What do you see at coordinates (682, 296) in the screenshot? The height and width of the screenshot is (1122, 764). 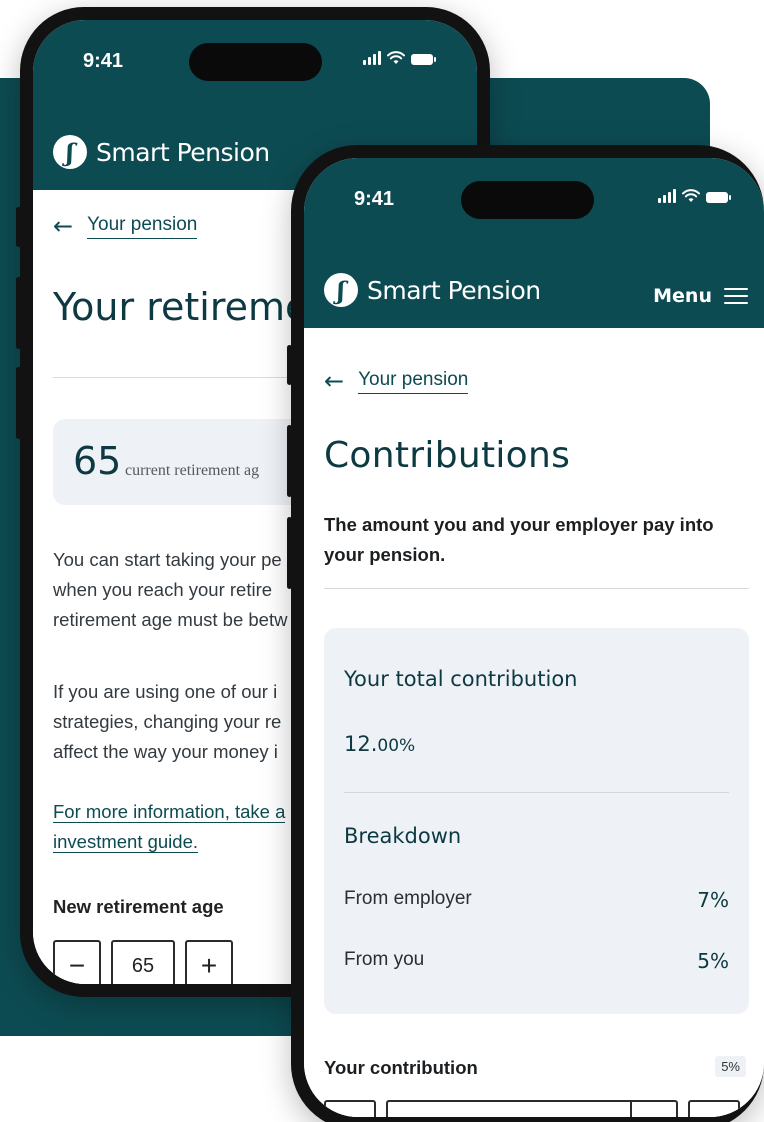 I see `menu-label: Menu` at bounding box center [682, 296].